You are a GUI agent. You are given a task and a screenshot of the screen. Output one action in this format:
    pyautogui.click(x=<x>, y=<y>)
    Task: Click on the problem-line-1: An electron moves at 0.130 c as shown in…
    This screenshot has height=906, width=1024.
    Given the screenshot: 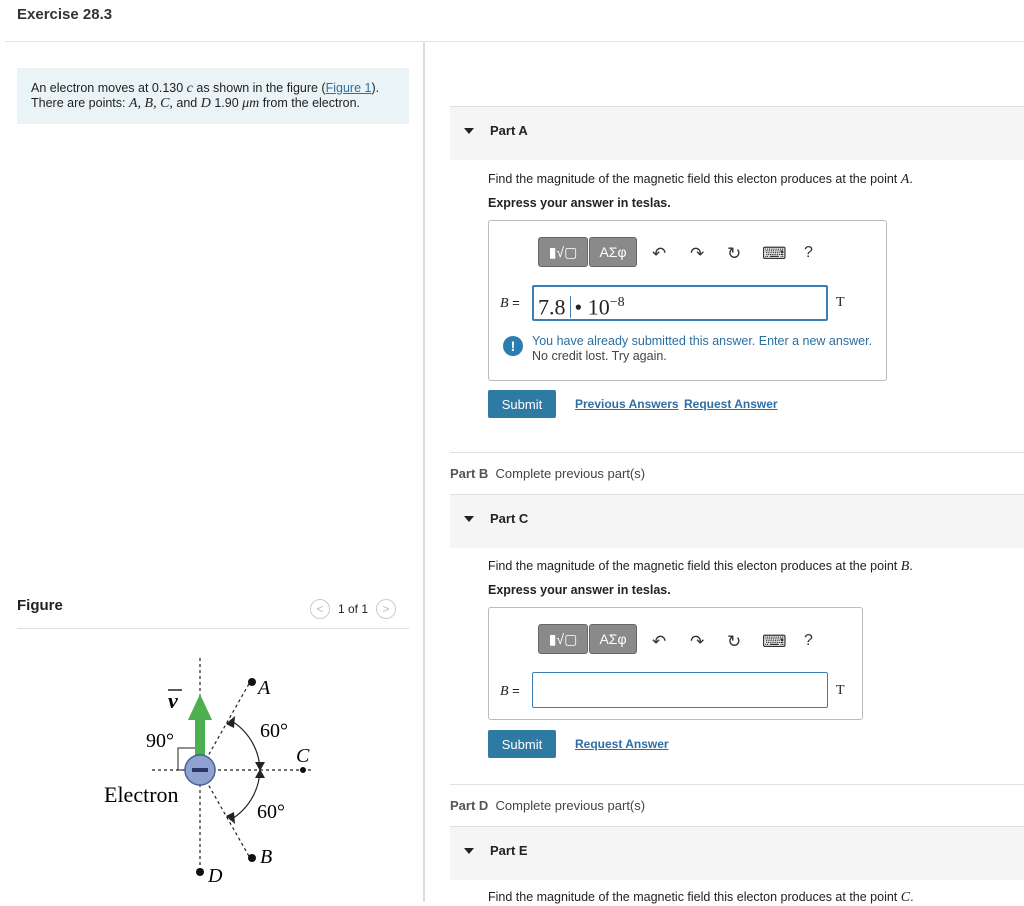 What is the action you would take?
    pyautogui.click(x=213, y=88)
    